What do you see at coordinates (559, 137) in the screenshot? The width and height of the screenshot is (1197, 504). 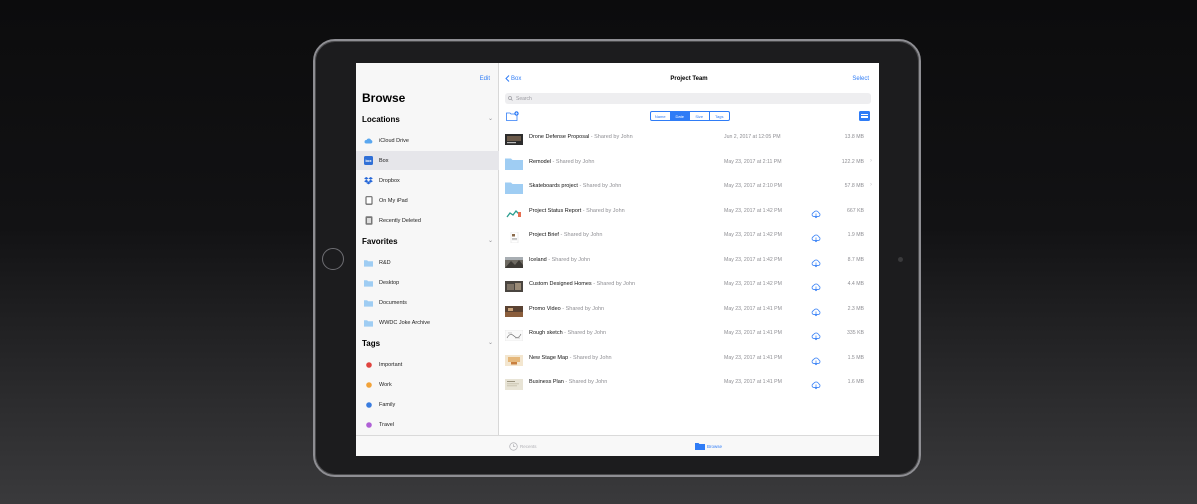 I see `file-title: Drone Defense Proposal` at bounding box center [559, 137].